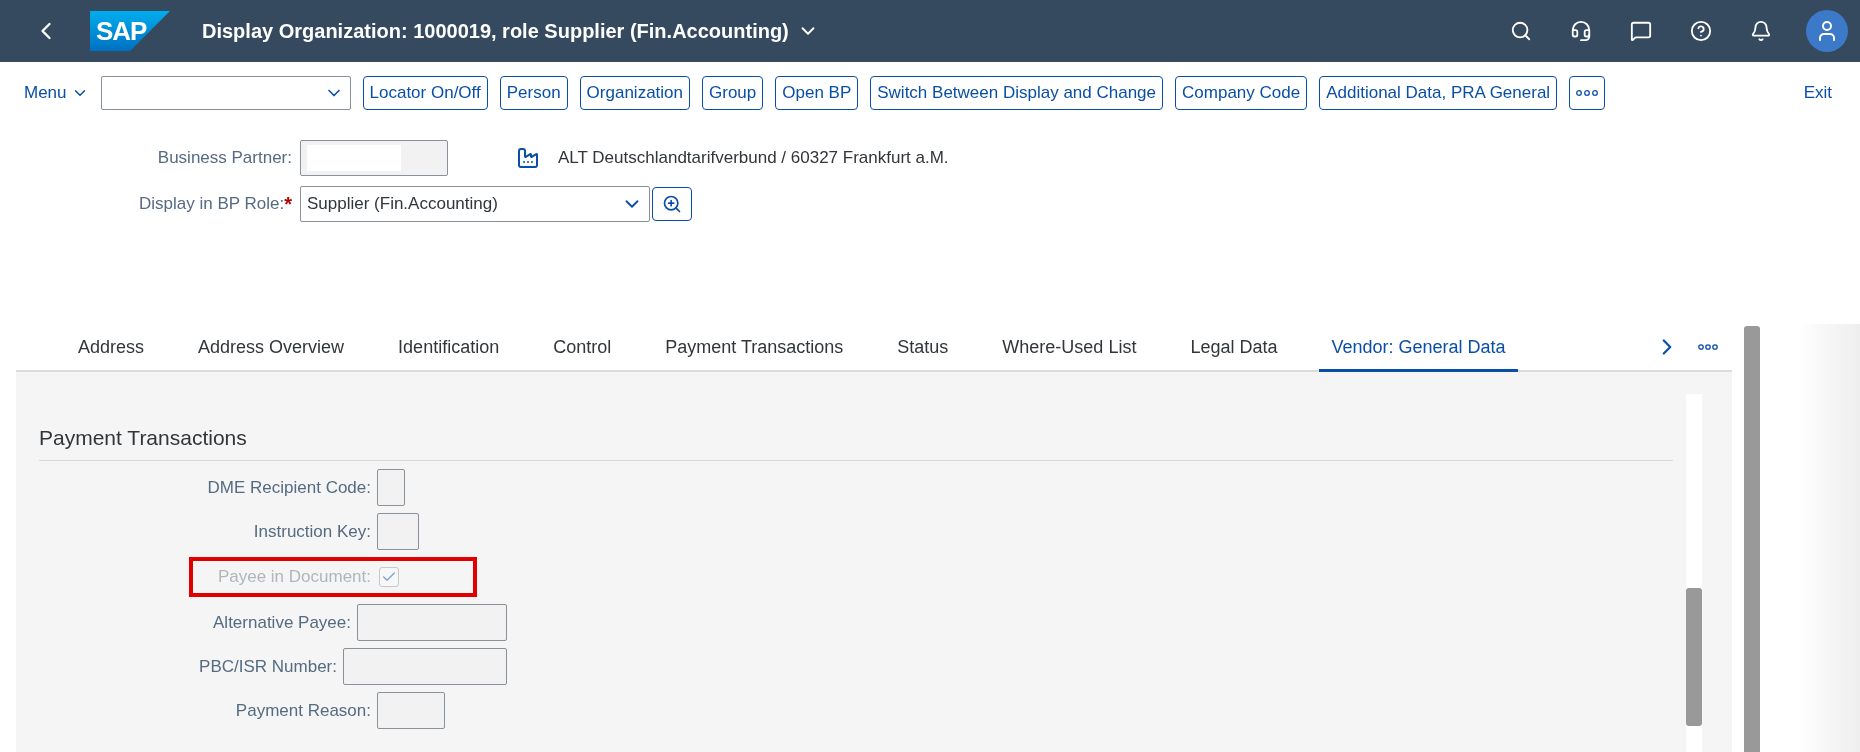 The height and width of the screenshot is (752, 1860). What do you see at coordinates (1438, 93) in the screenshot?
I see `toolbar-button: Additional Data, PRA General` at bounding box center [1438, 93].